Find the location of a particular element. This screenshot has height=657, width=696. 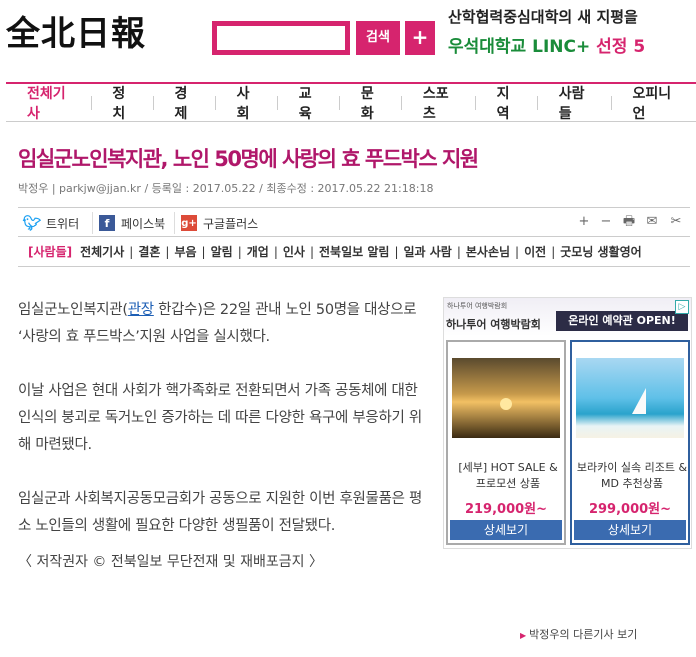

nav-label: 오피니언 is located at coordinates (652, 103).